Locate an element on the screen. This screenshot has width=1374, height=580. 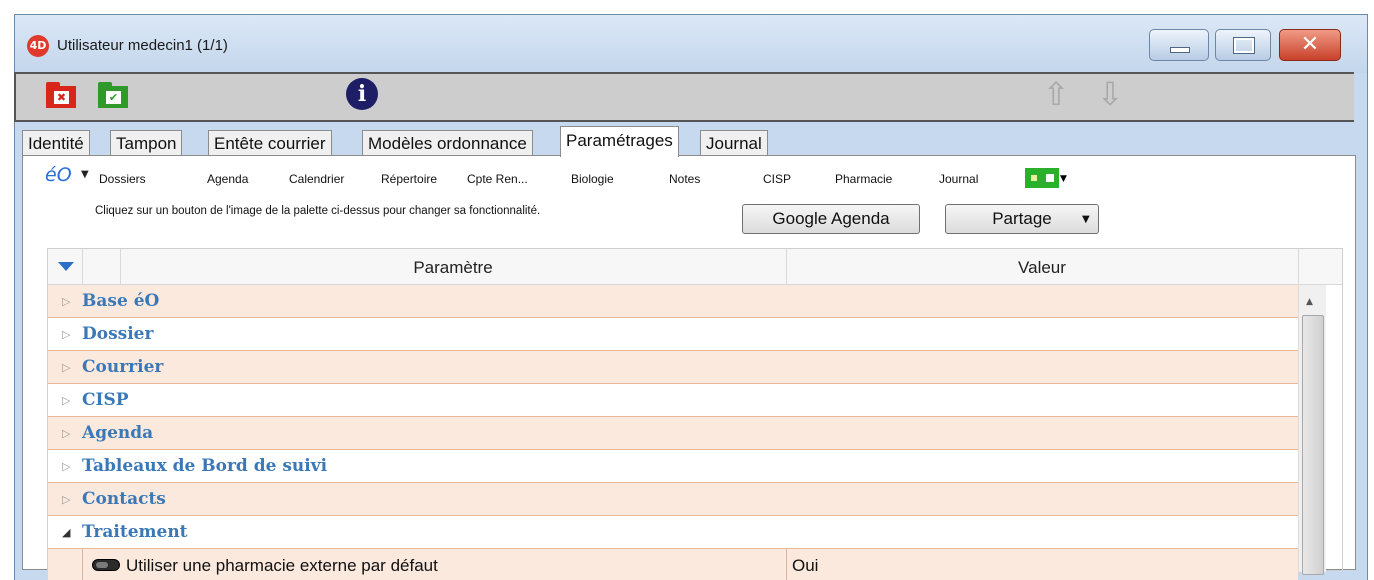
tab-parametrages: Paramétrages is located at coordinates (619, 141).